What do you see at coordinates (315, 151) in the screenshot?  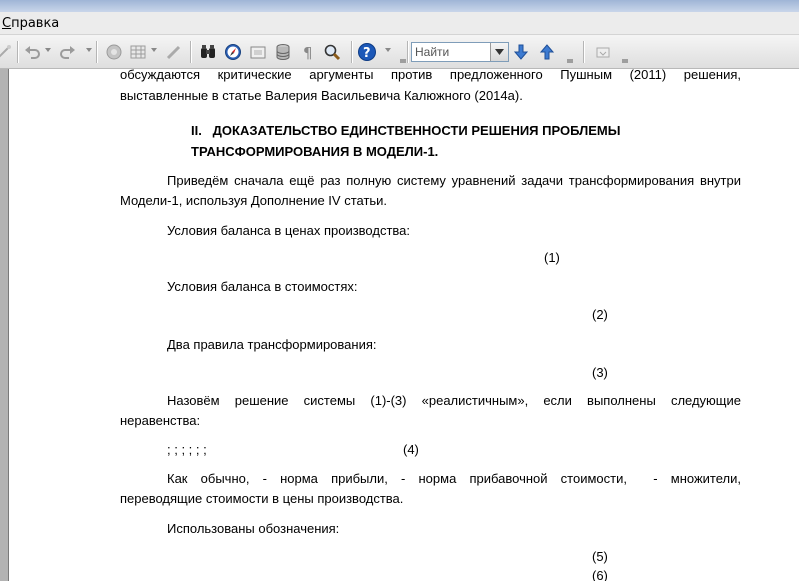 I see `section-heading: ТРАНСФОРМИРОВАНИЯ В МОДЕЛИ-1.` at bounding box center [315, 151].